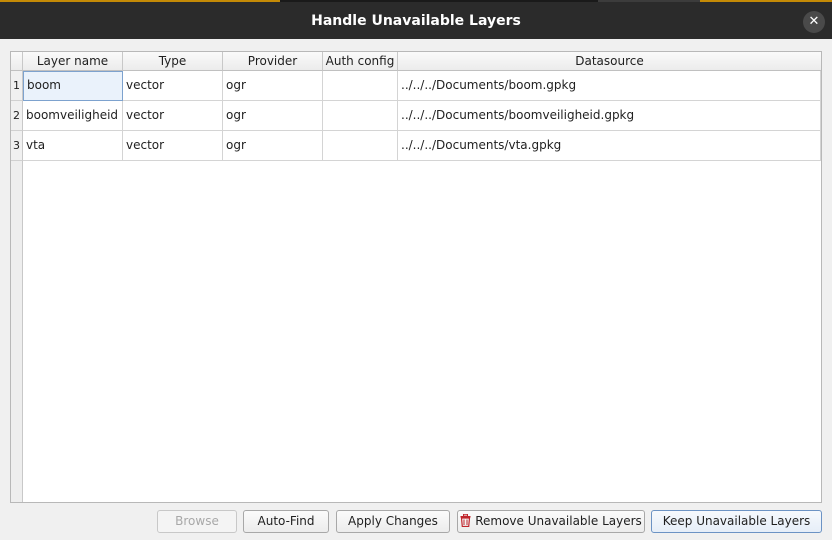  I want to click on column-header-provider: Provider, so click(273, 61).